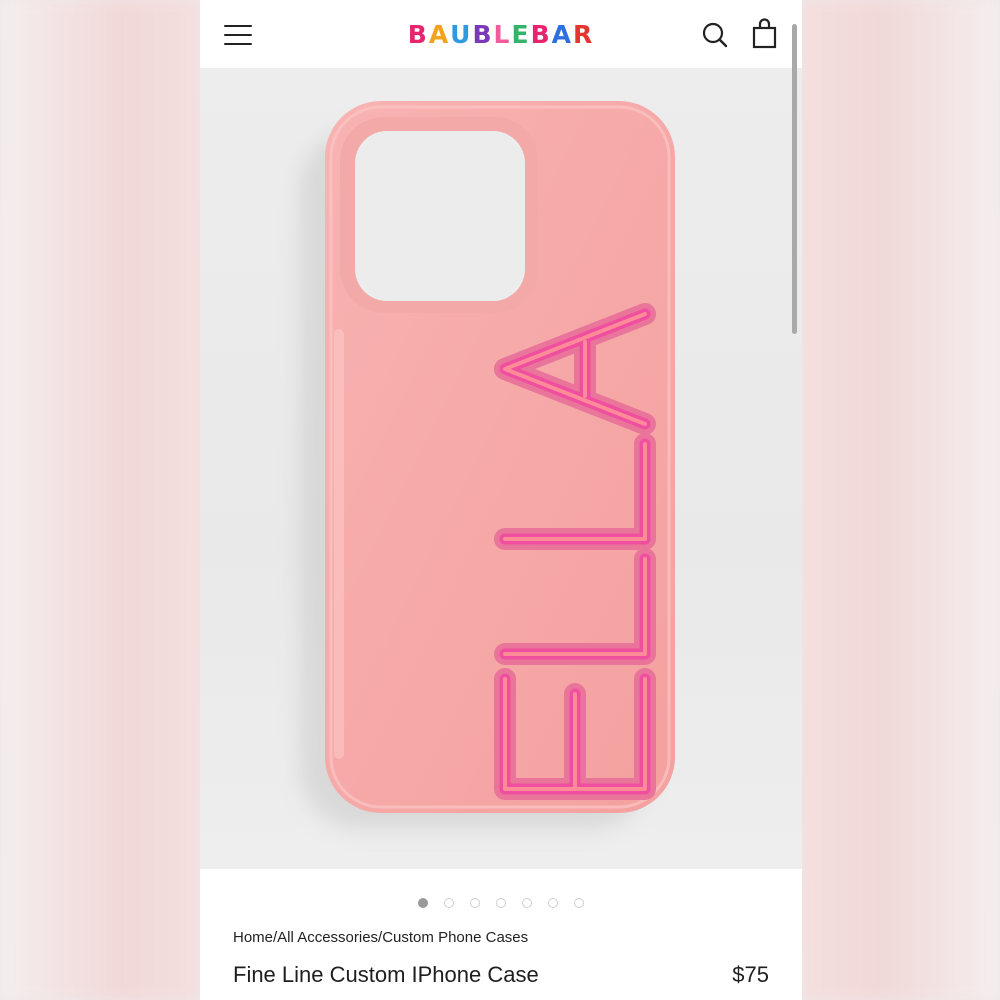 This screenshot has height=1000, width=1000. What do you see at coordinates (750, 974) in the screenshot?
I see `product-price: $75` at bounding box center [750, 974].